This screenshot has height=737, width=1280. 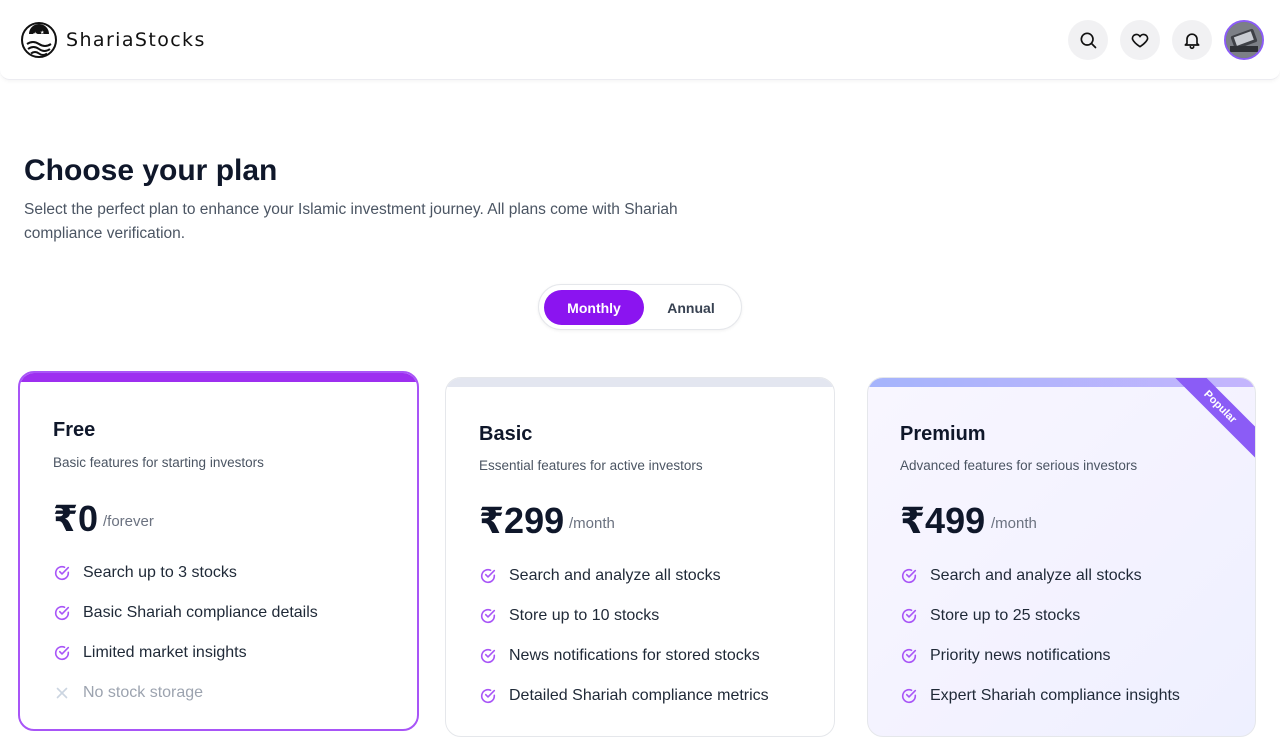 What do you see at coordinates (136, 40) in the screenshot?
I see `brand-name: ShariaStocks` at bounding box center [136, 40].